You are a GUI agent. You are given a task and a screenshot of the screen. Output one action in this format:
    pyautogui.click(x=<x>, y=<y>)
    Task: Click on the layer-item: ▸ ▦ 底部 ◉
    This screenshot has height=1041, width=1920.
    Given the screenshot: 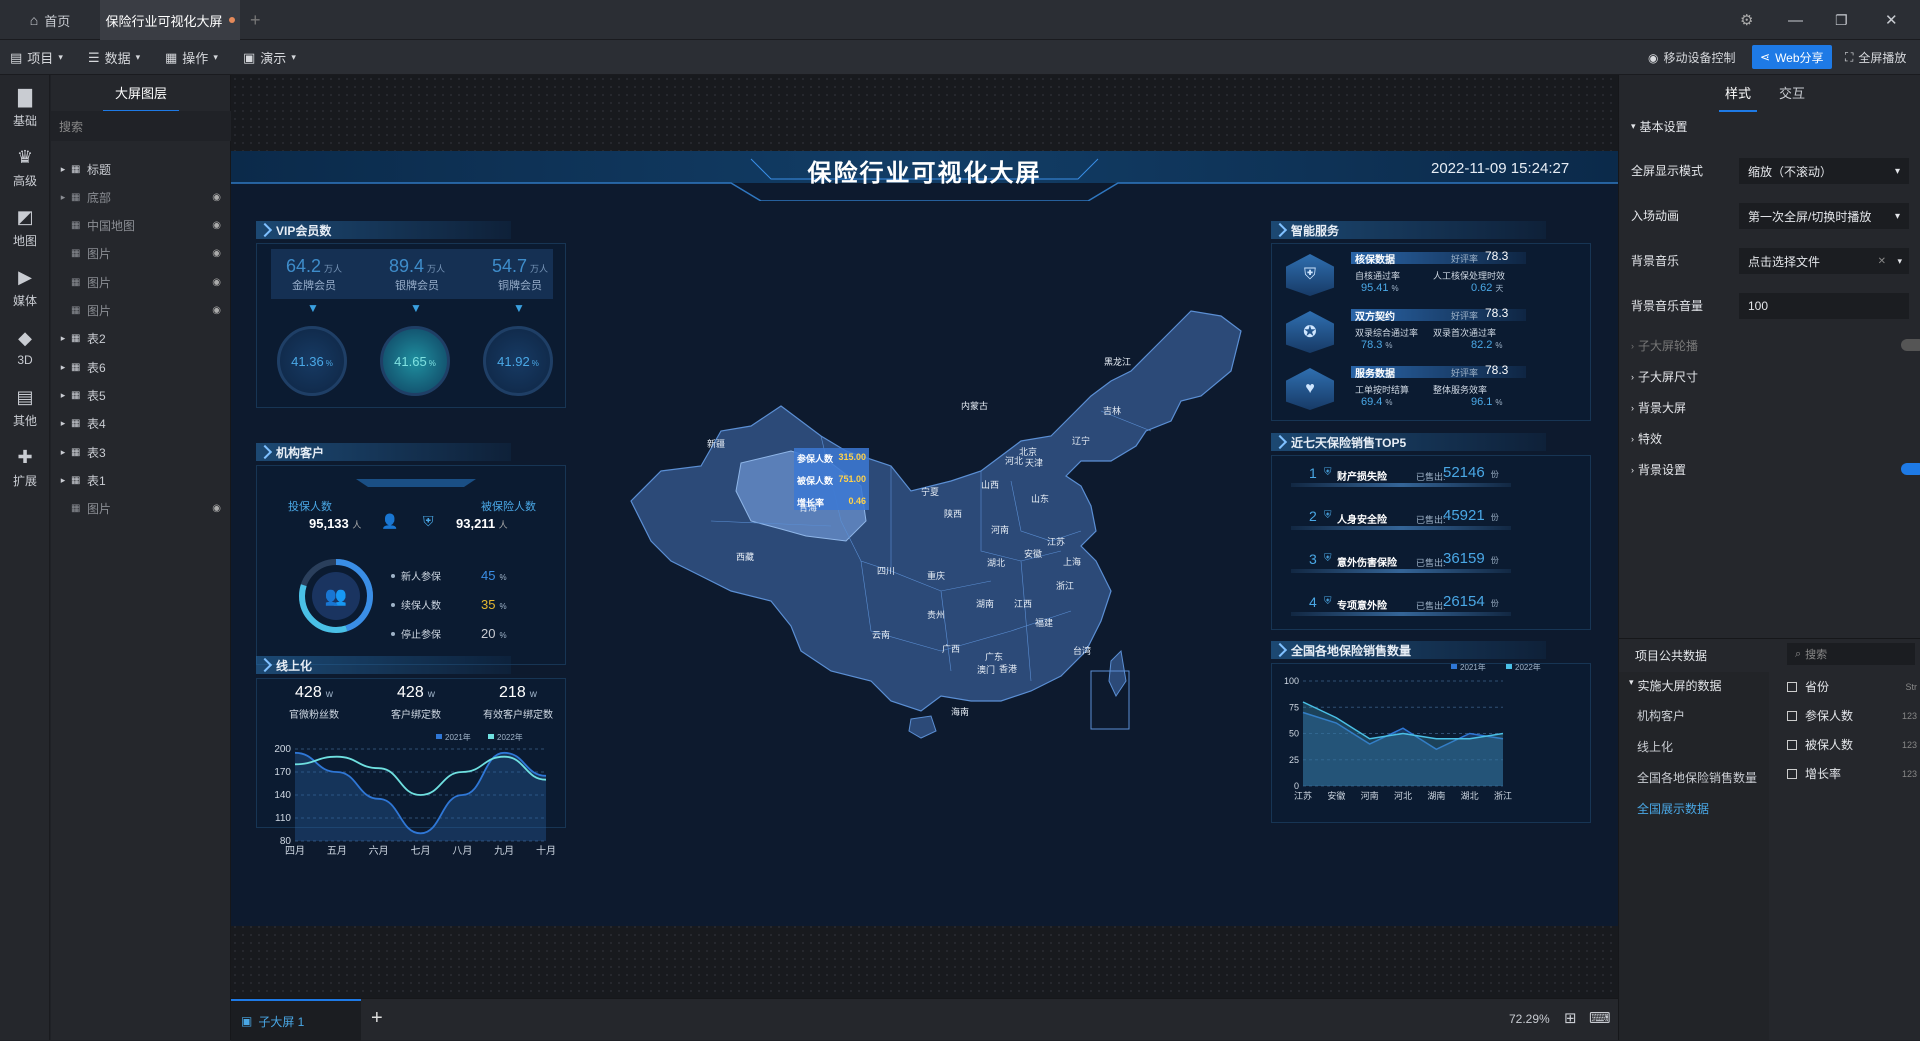 What is the action you would take?
    pyautogui.click(x=141, y=197)
    